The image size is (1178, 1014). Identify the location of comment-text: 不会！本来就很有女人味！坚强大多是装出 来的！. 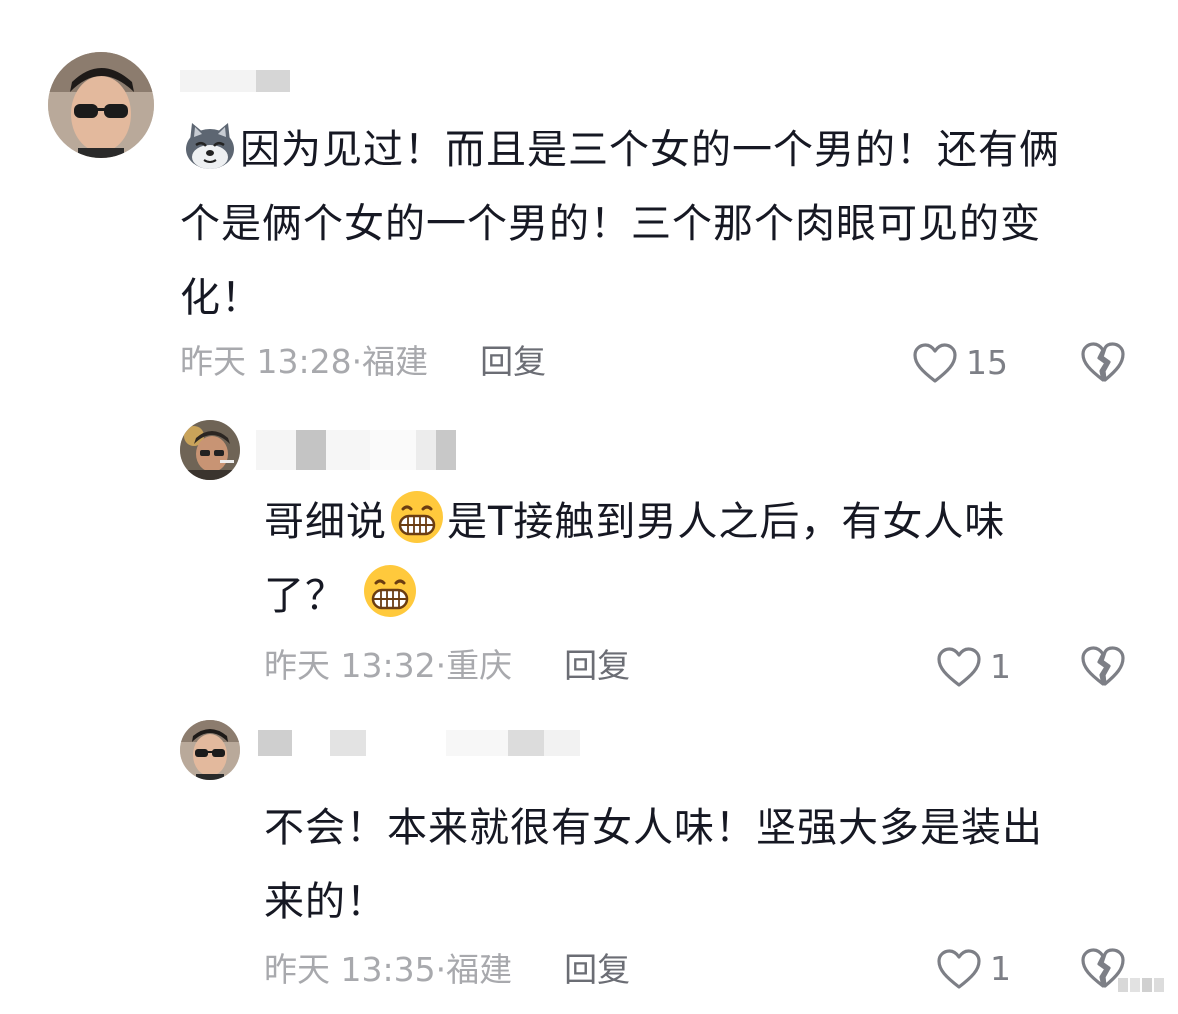
(653, 865).